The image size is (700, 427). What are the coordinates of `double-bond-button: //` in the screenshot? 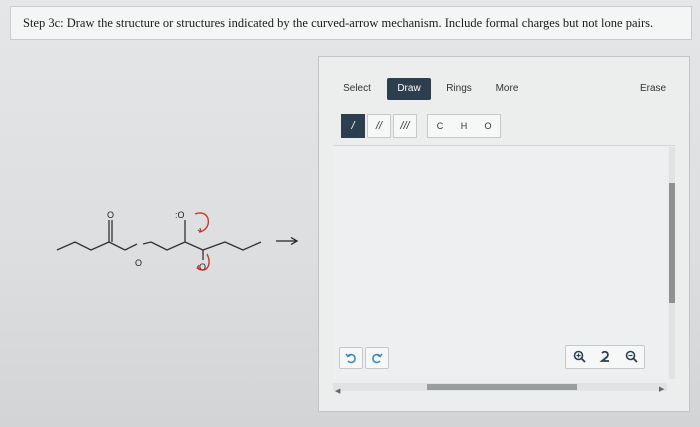 It's located at (379, 126).